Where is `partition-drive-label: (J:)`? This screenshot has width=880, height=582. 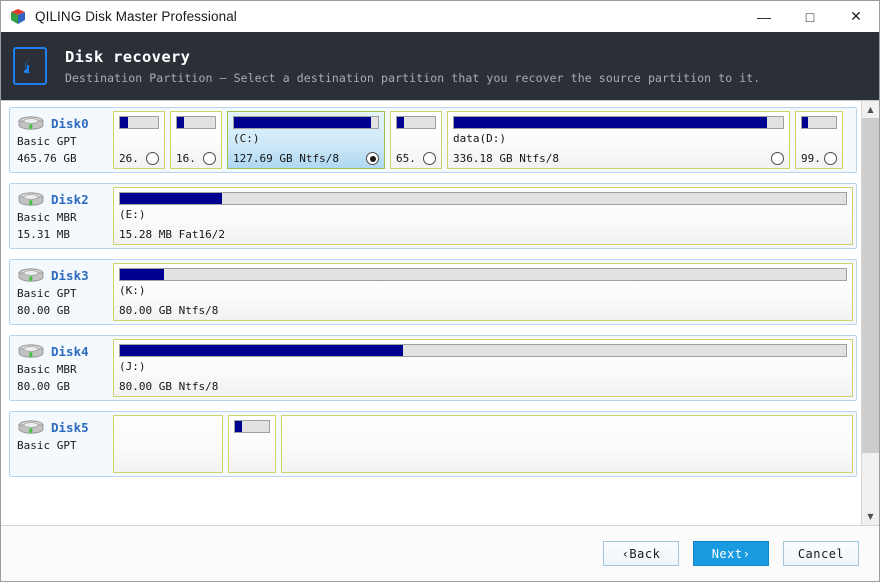 partition-drive-label: (J:) is located at coordinates (132, 366).